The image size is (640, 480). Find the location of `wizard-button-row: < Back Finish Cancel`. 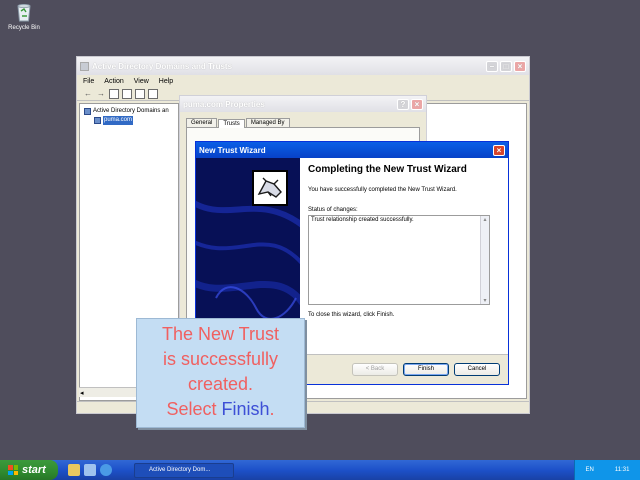

wizard-button-row: < Back Finish Cancel is located at coordinates (404, 369).